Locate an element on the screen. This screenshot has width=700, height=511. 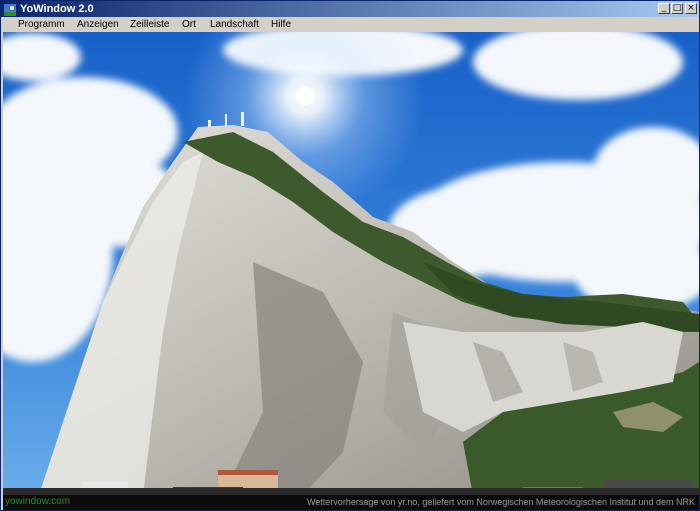
window-title: YoWindow 2.0 is located at coordinates (57, 9).